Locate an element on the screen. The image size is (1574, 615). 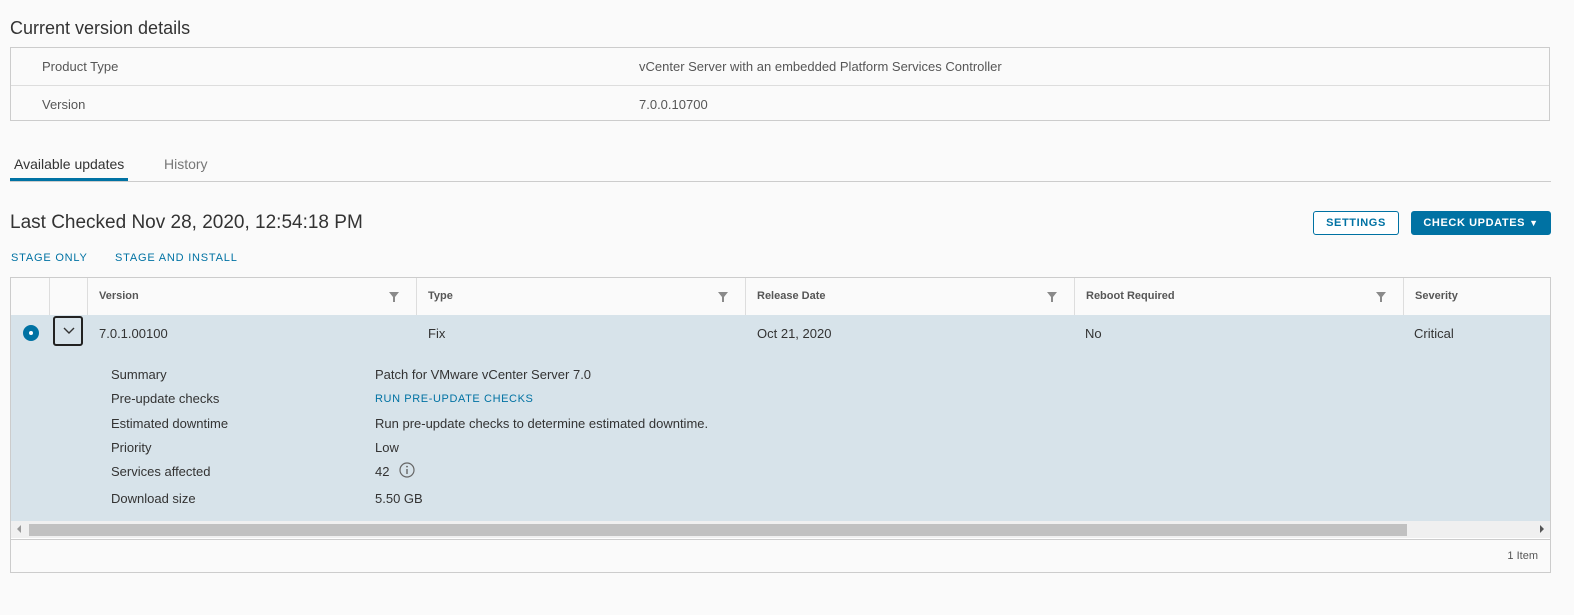
services-affected-label: Services affected is located at coordinates (161, 471).